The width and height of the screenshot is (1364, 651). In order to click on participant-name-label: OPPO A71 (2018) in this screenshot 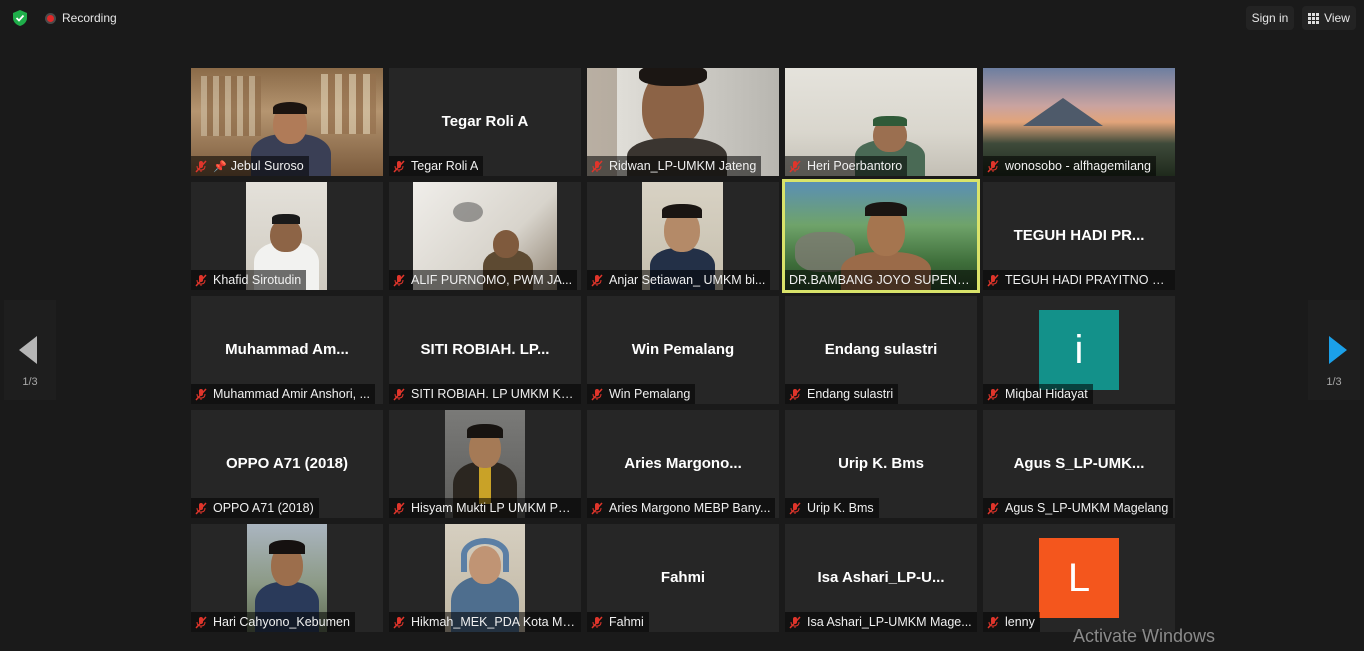, I will do `click(255, 508)`.